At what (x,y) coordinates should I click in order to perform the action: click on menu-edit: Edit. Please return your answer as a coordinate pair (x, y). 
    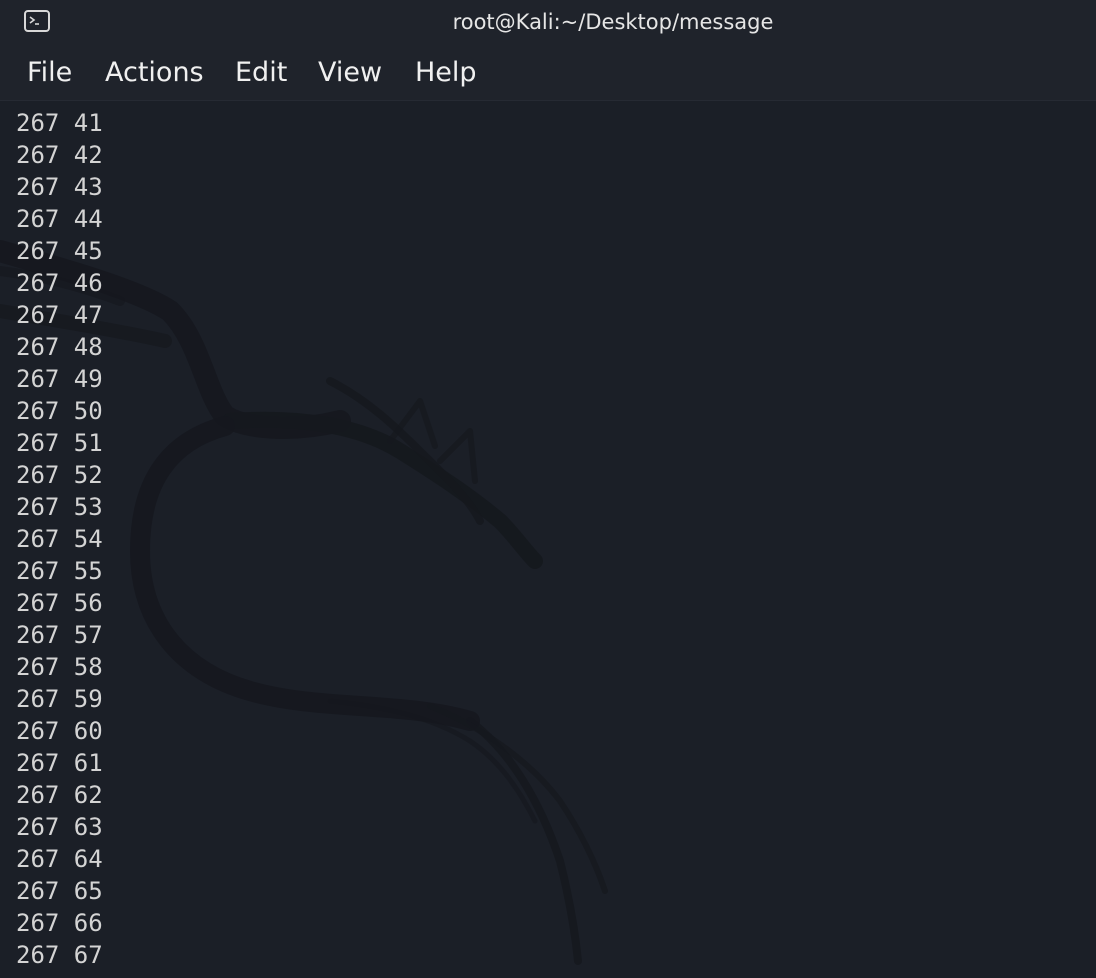
    Looking at the image, I should click on (261, 72).